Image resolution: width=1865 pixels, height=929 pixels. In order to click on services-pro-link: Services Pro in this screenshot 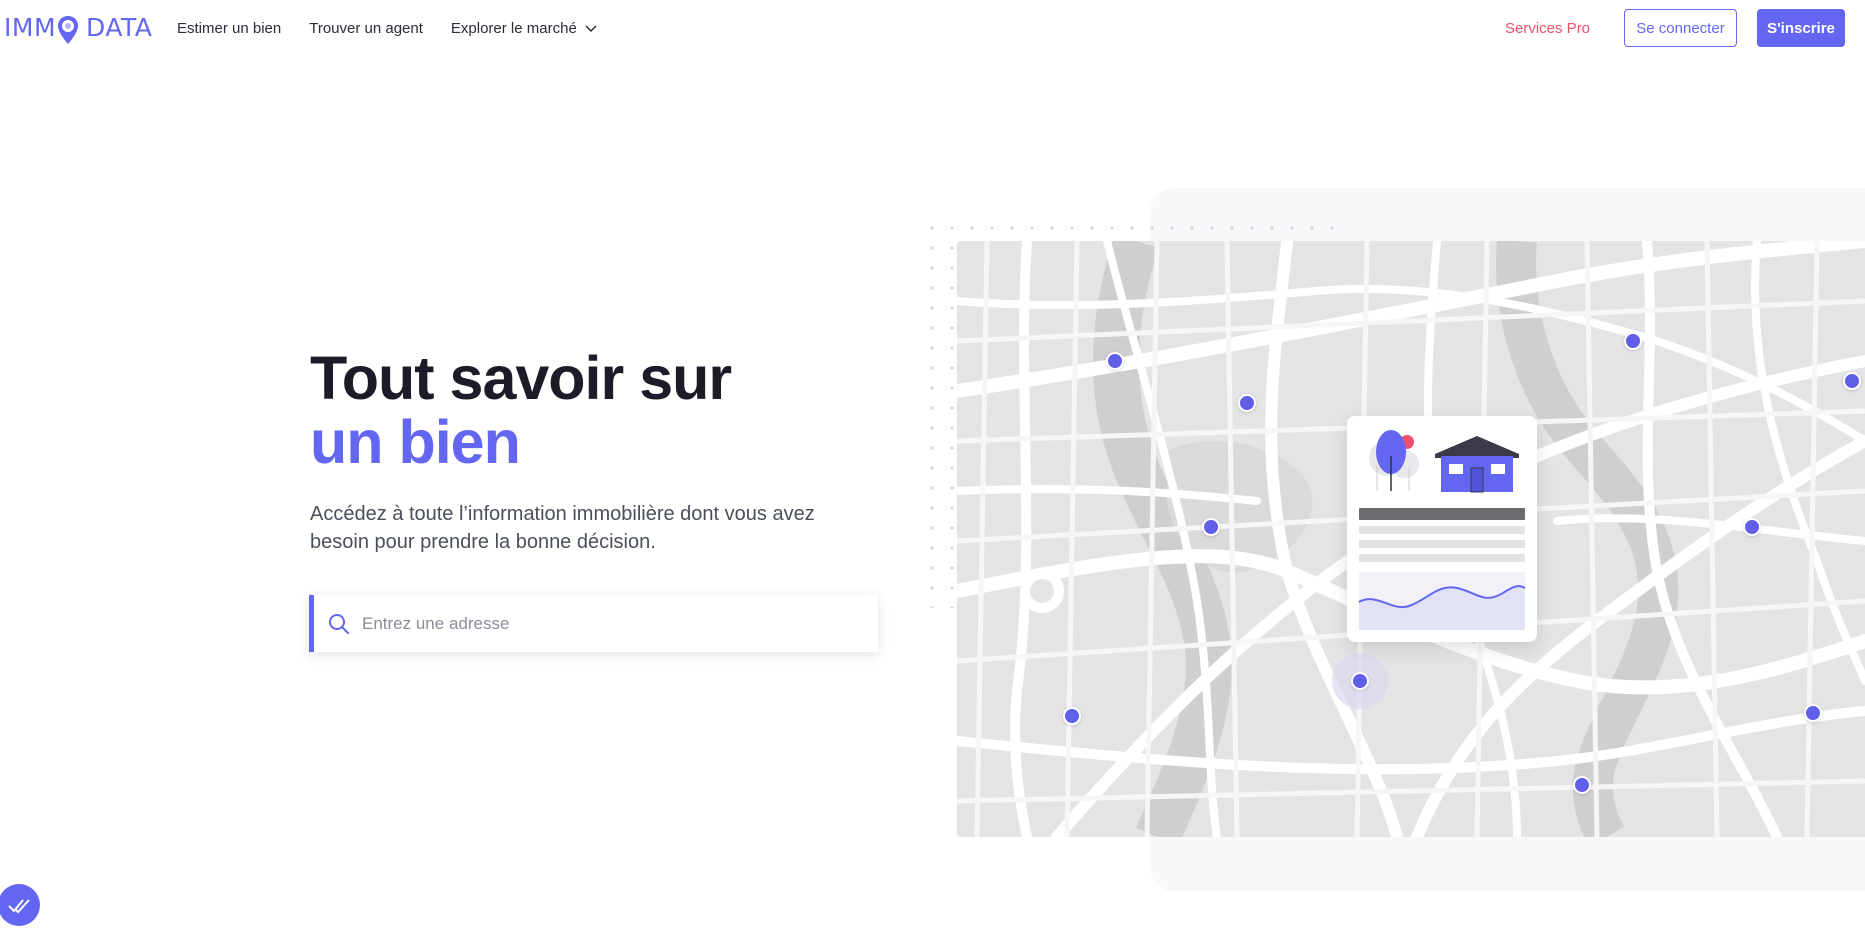, I will do `click(1547, 28)`.